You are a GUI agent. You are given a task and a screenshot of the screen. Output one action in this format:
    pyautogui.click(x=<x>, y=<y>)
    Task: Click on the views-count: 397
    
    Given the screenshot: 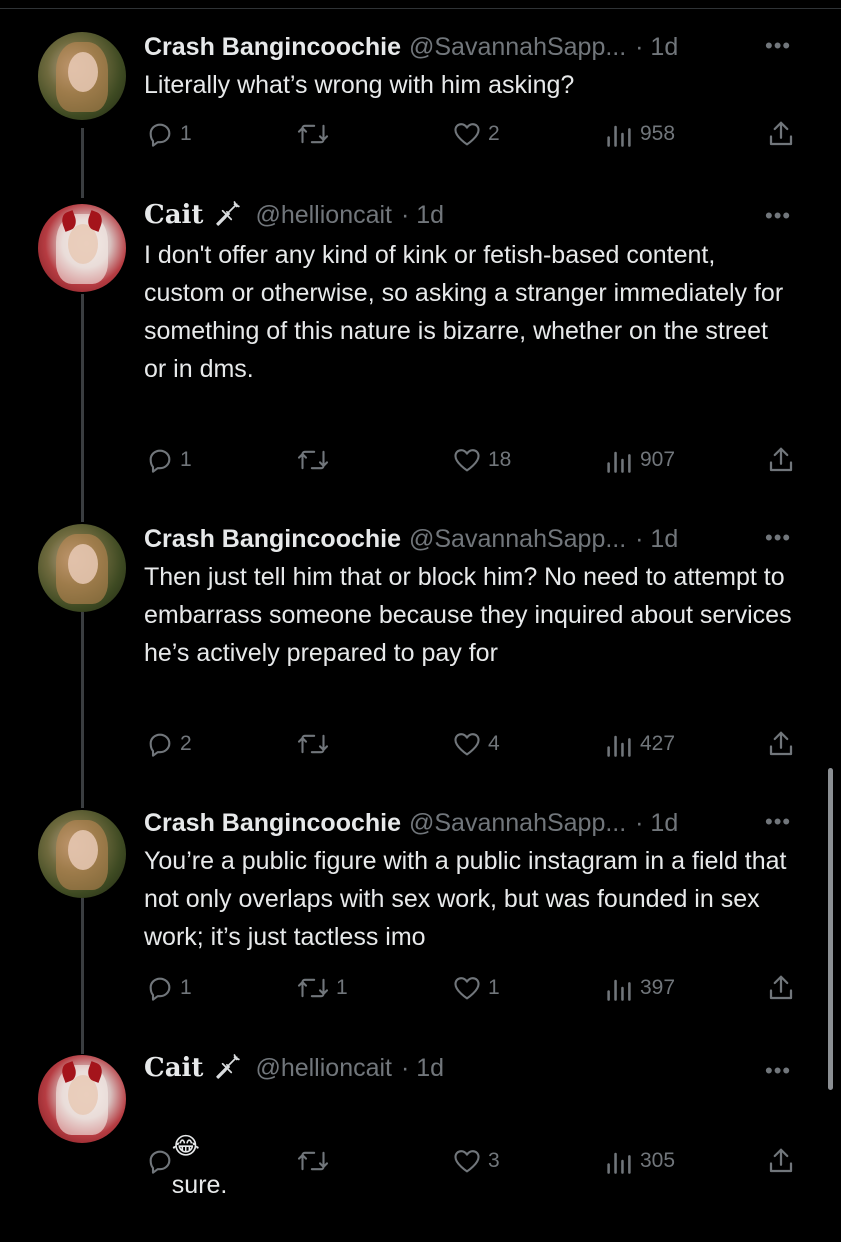 What is the action you would take?
    pyautogui.click(x=658, y=987)
    